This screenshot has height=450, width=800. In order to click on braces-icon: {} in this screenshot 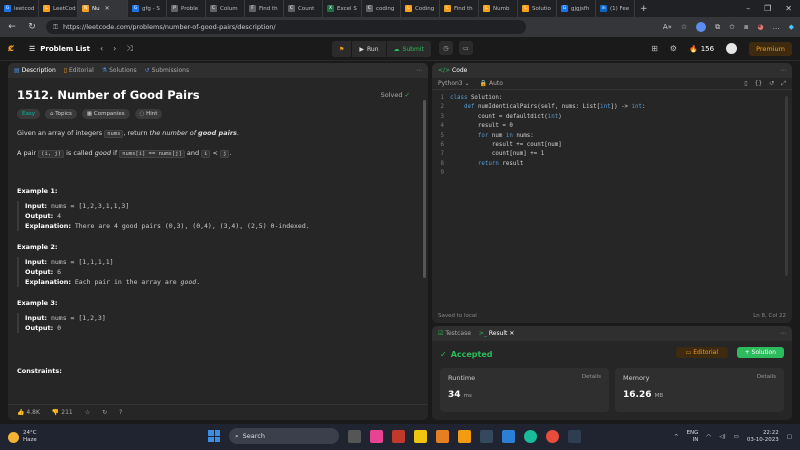, I will do `click(759, 84)`.